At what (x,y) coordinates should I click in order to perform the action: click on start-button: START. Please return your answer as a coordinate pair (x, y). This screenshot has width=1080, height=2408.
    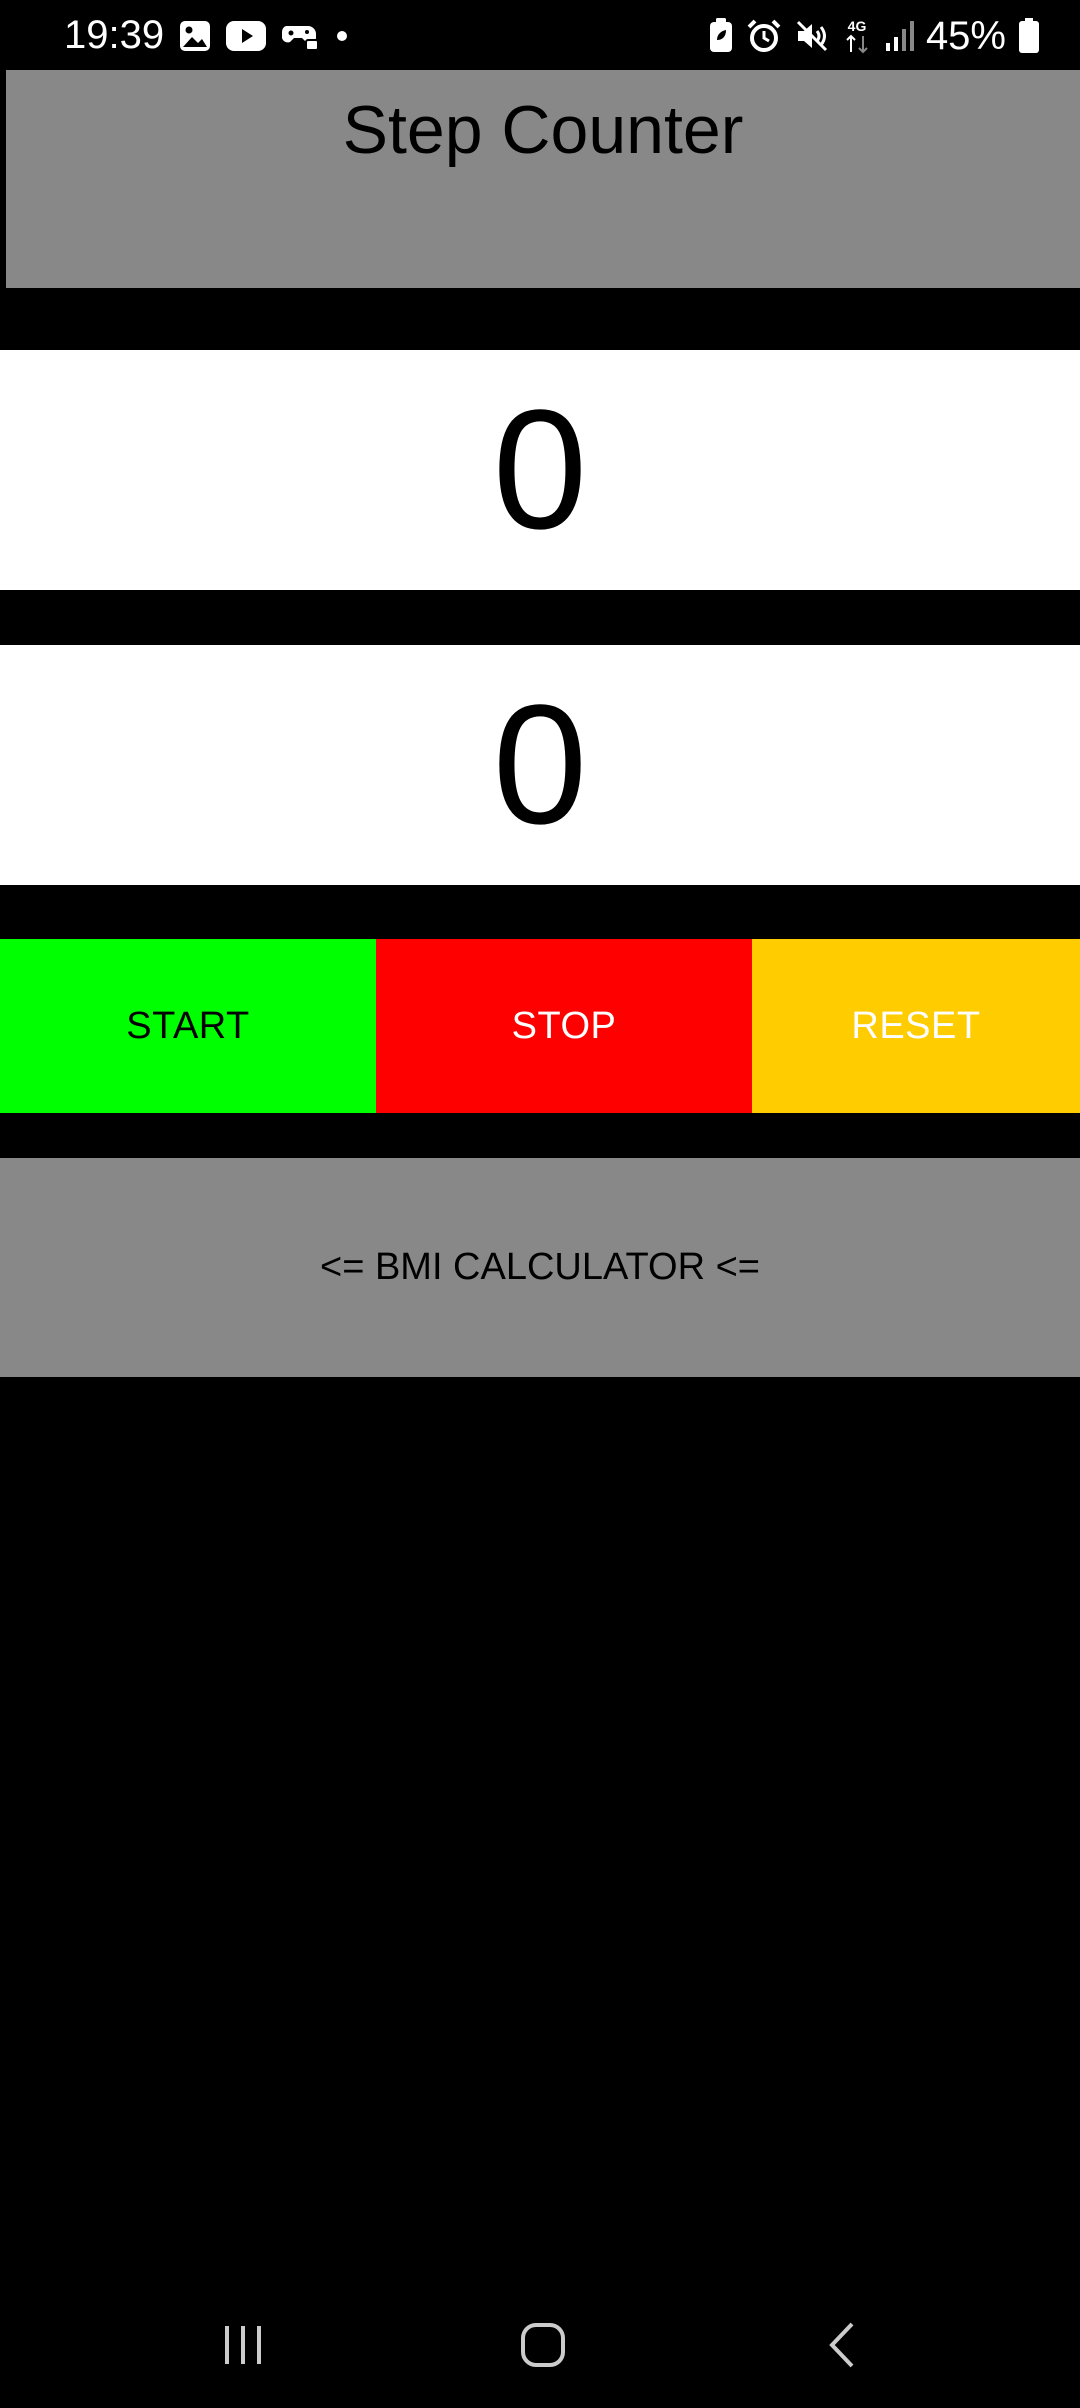
    Looking at the image, I should click on (188, 1026).